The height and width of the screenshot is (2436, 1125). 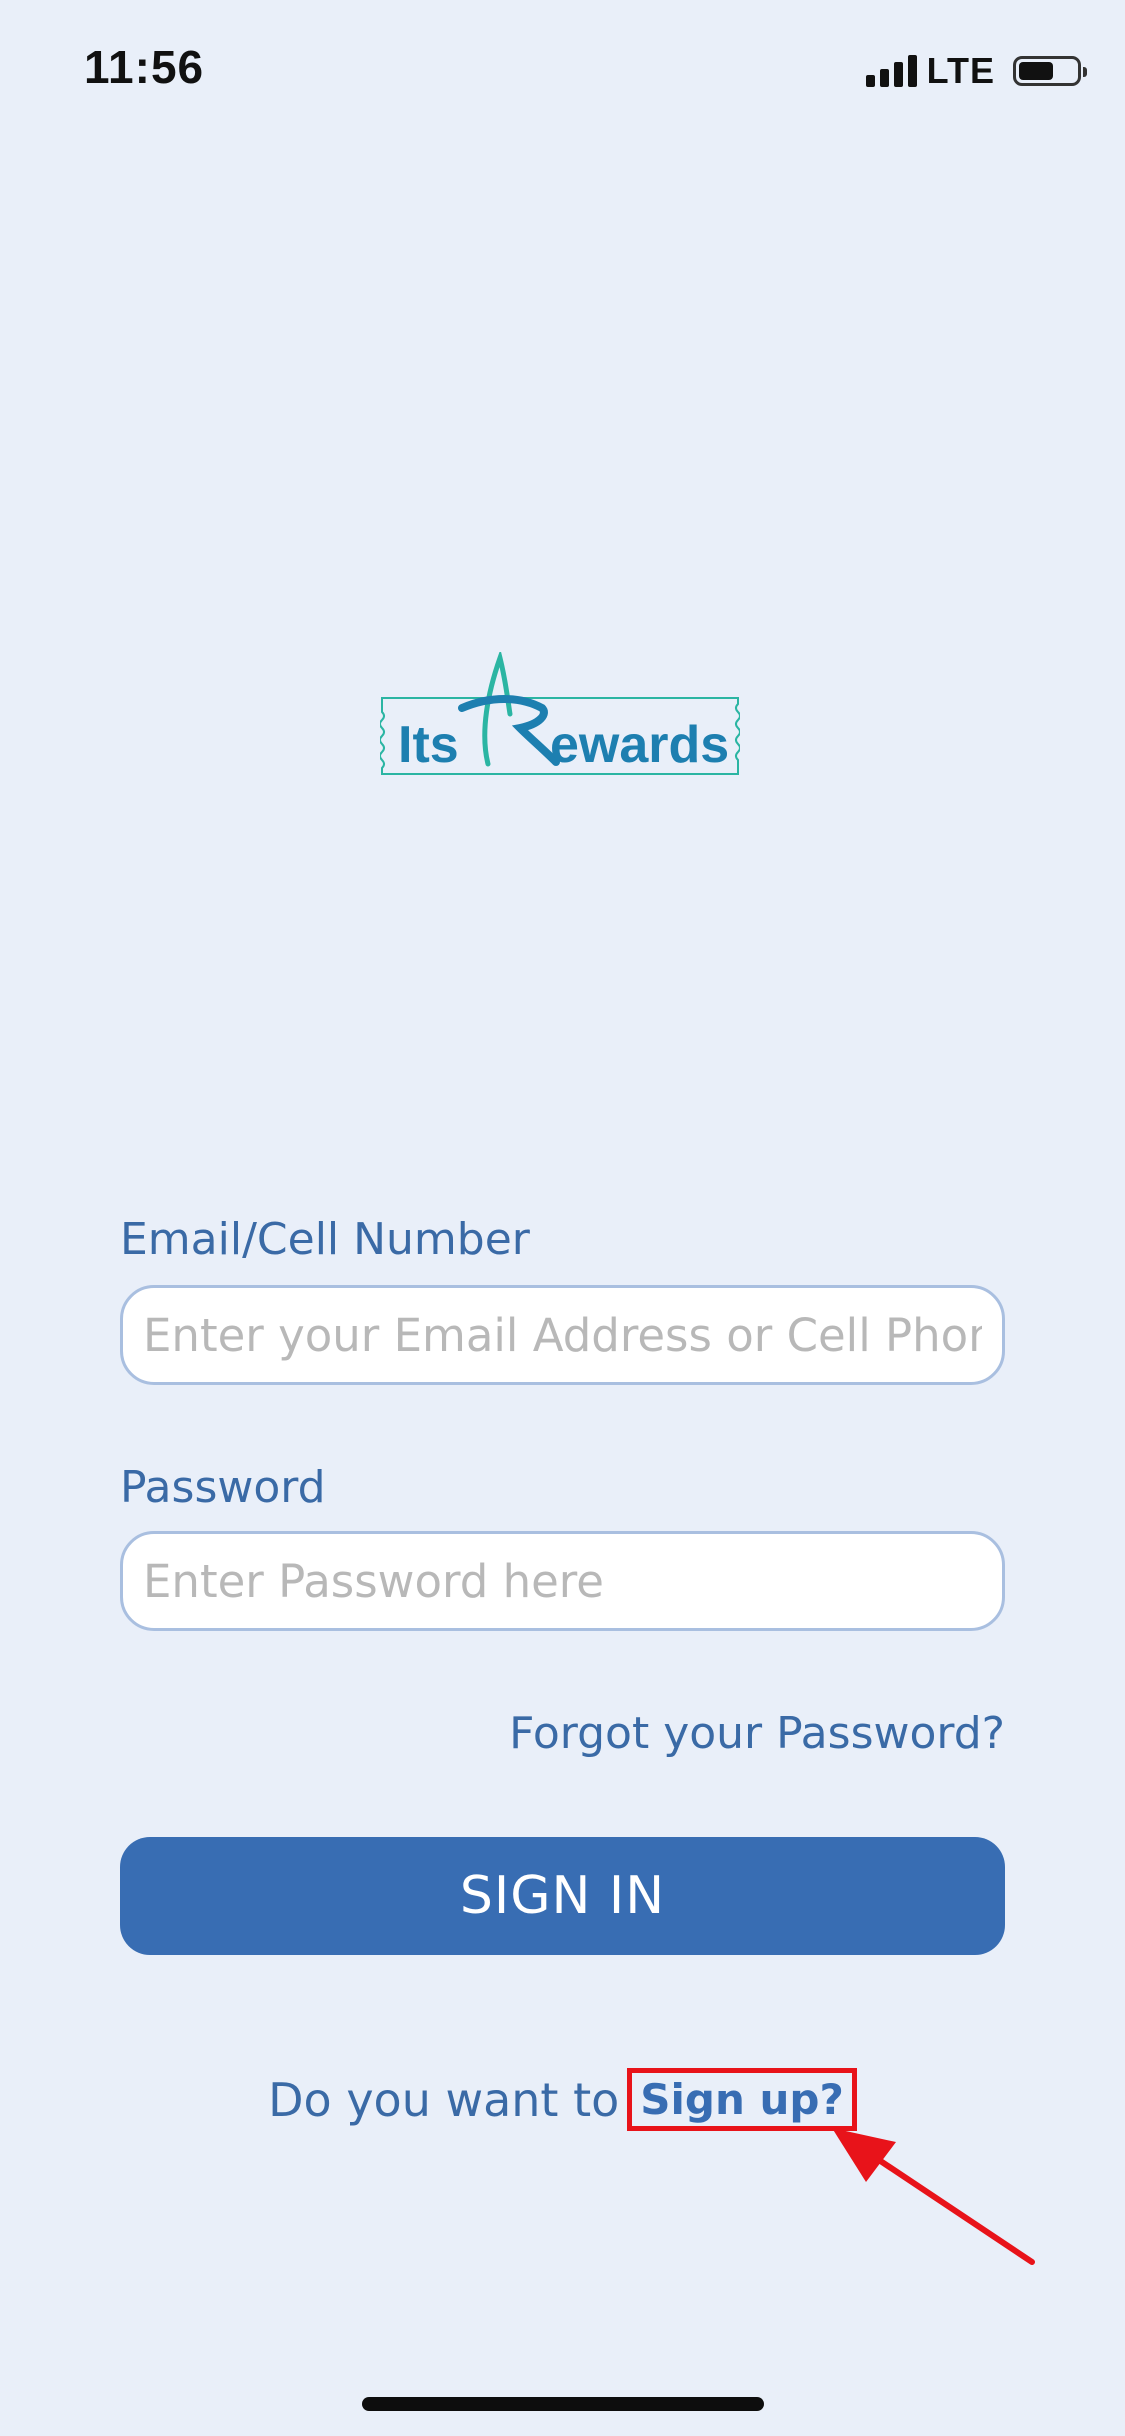 I want to click on signup-prompt: Do you want to, so click(x=444, y=2099).